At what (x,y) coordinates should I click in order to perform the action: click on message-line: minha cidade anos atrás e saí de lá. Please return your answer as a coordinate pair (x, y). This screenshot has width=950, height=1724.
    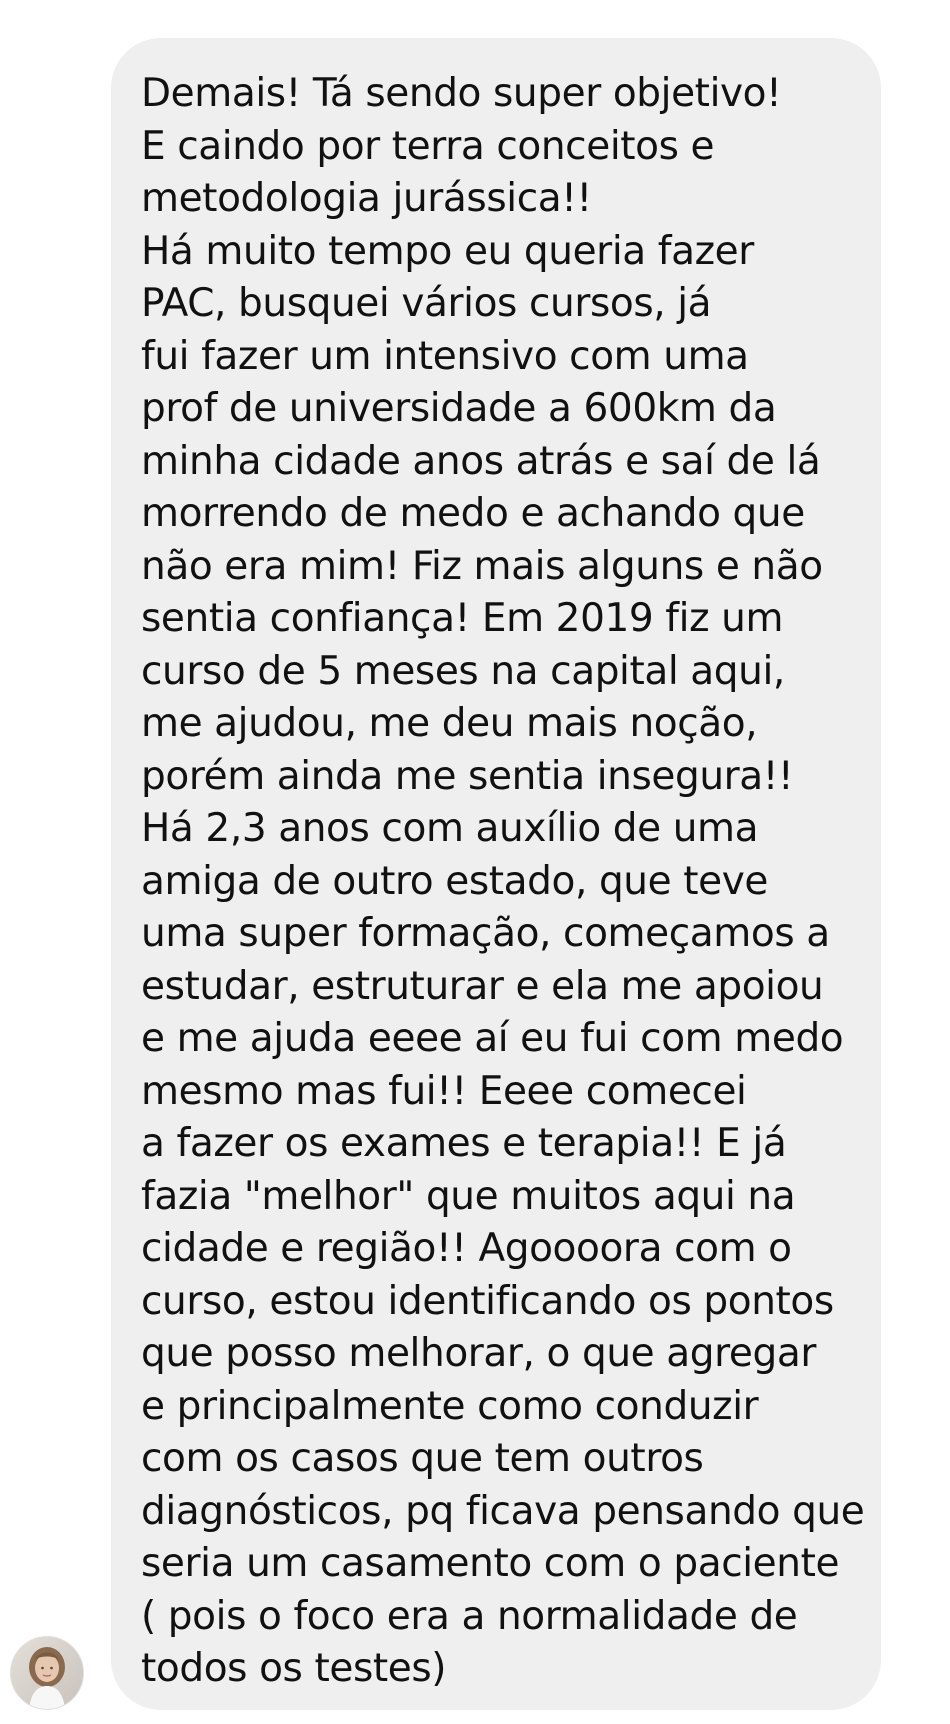
    Looking at the image, I should click on (481, 461).